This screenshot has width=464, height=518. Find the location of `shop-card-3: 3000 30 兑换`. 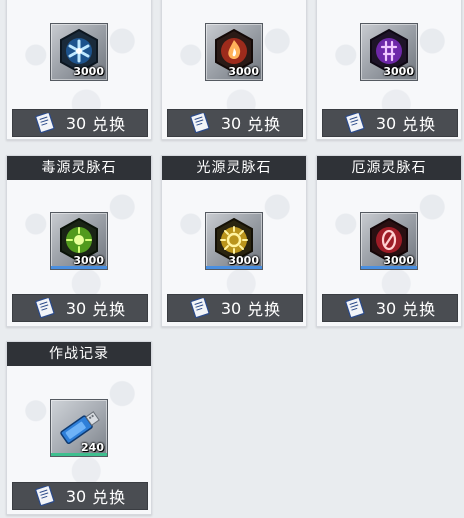

shop-card-3: 3000 30 兑换 is located at coordinates (389, 70).